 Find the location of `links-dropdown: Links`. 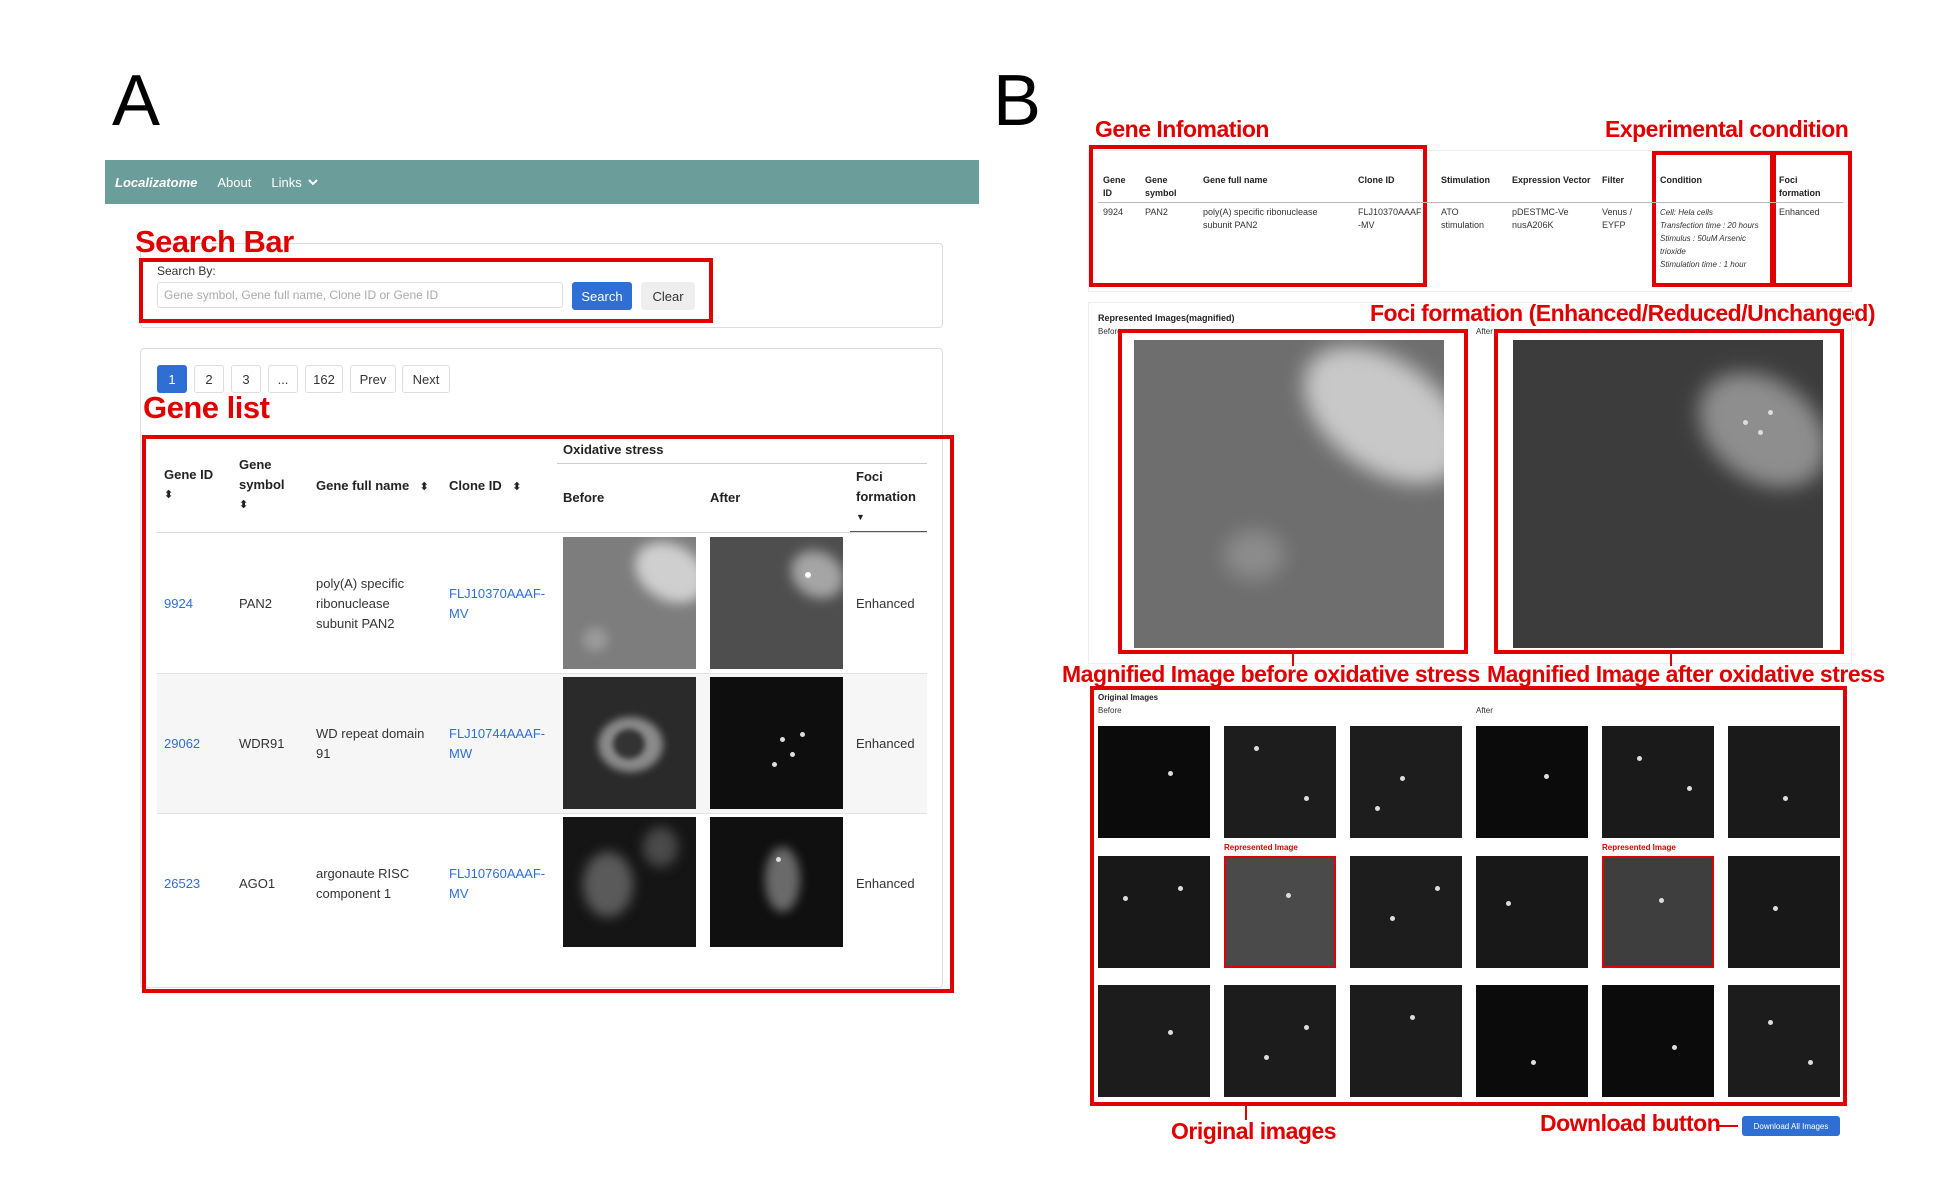

links-dropdown: Links is located at coordinates (294, 182).